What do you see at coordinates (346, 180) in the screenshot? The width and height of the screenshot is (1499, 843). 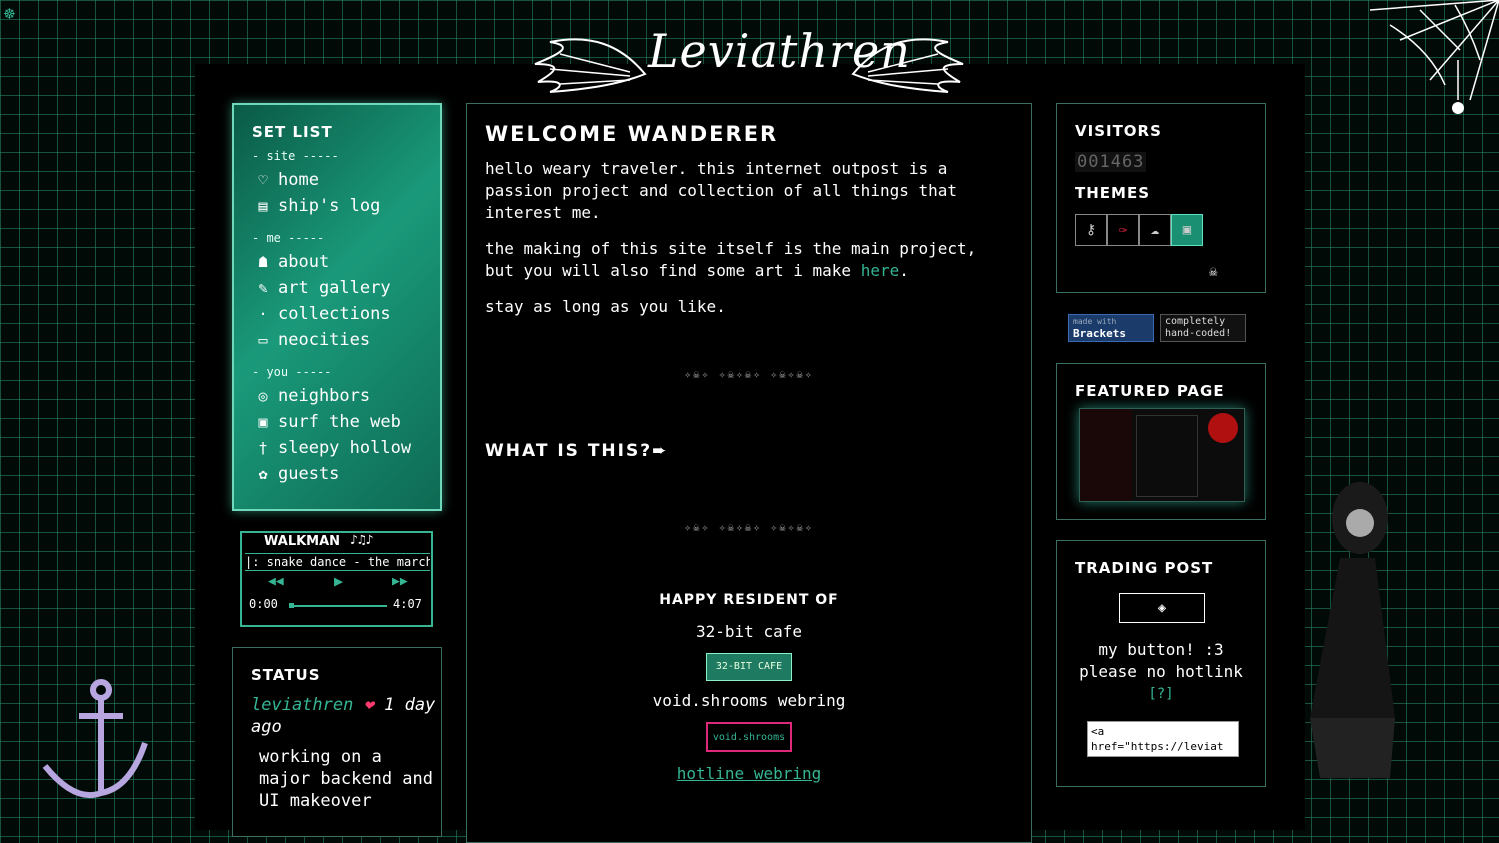 I see `nav-item-home: ♡ home` at bounding box center [346, 180].